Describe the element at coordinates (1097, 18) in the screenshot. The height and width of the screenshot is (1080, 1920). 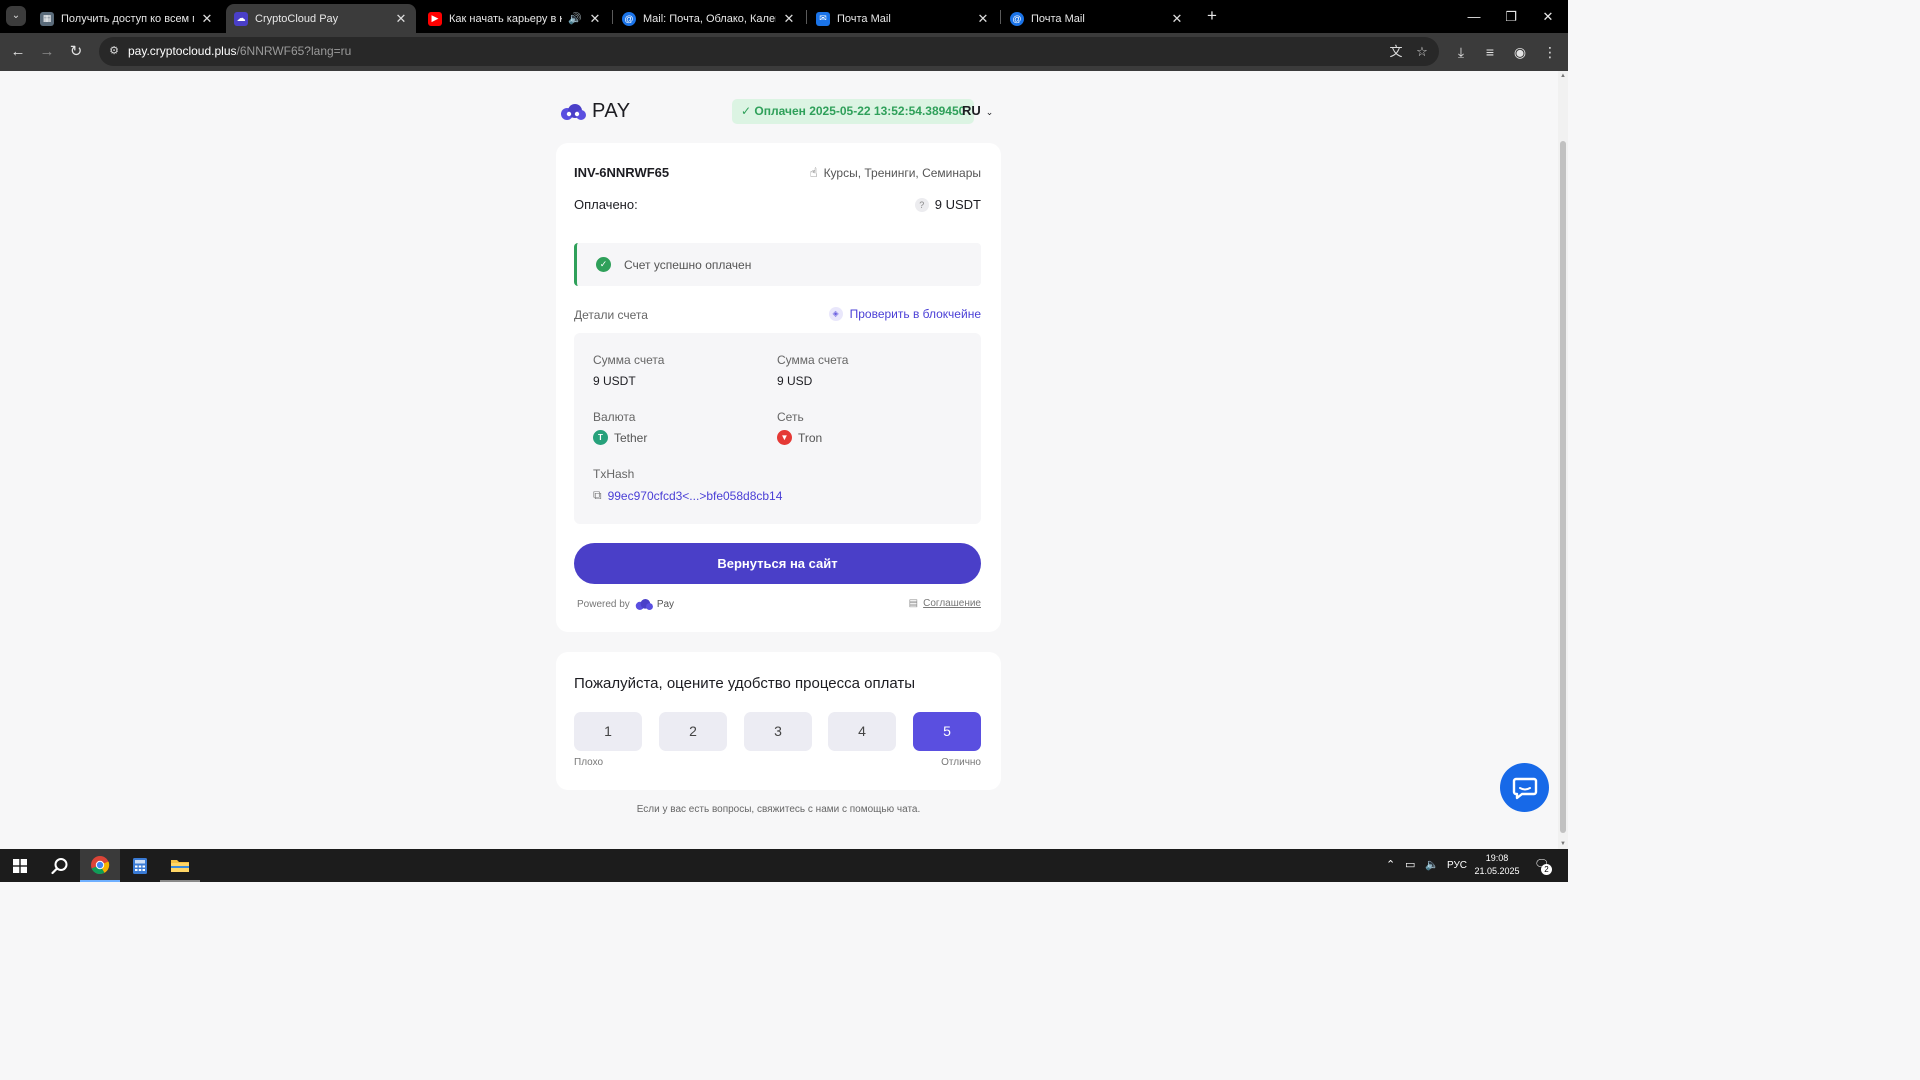
I see `tab-6: @ Почта Mail ✕` at that location.